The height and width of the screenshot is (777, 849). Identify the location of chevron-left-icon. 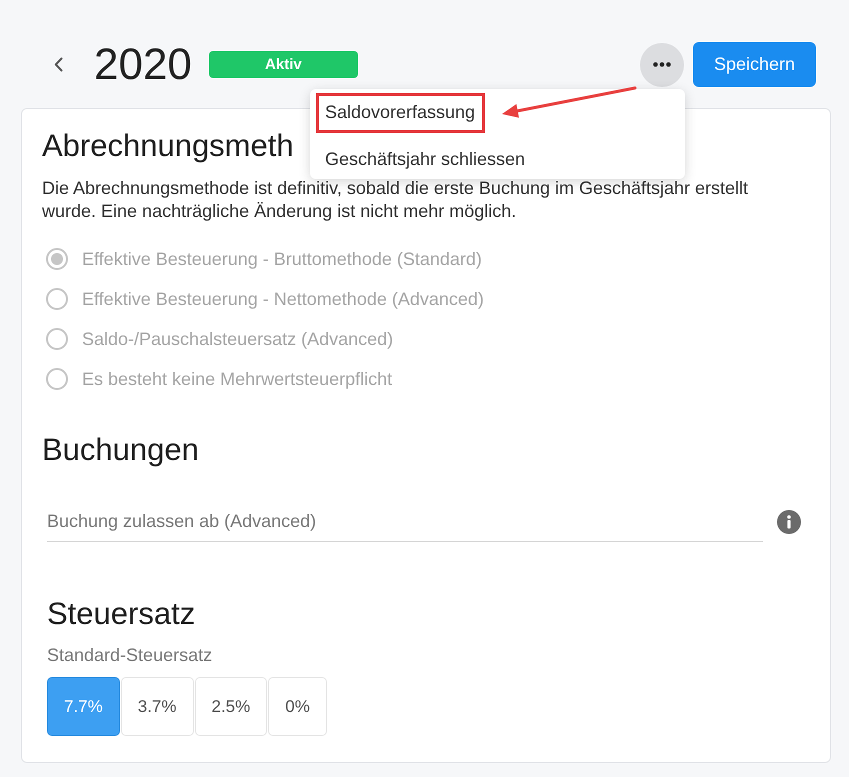
(58, 64).